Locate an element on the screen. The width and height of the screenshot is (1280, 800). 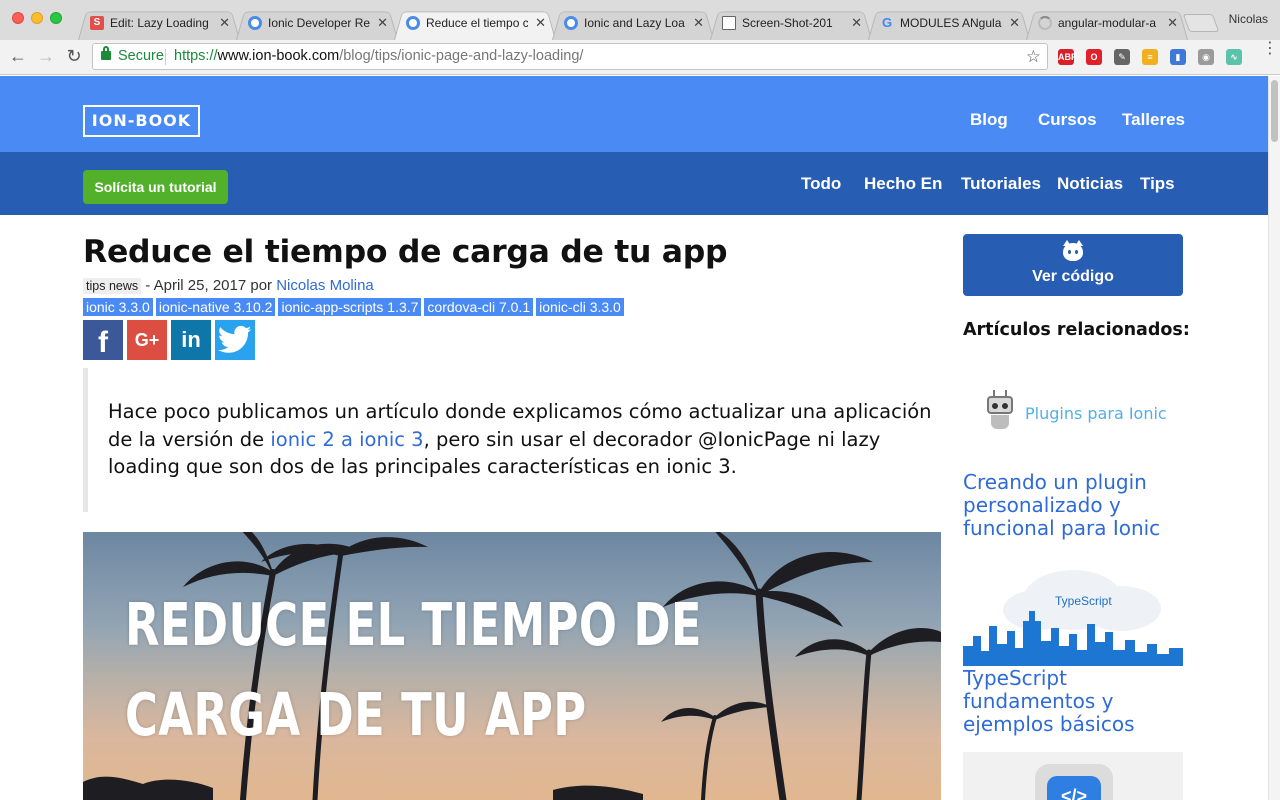
nav-link-cursos: Cursos is located at coordinates (1067, 120).